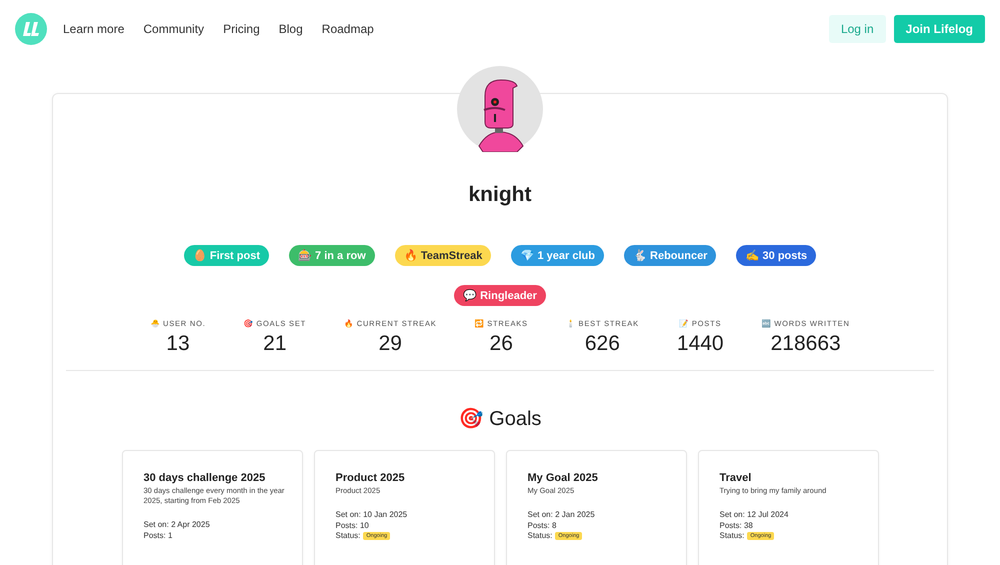 The width and height of the screenshot is (1000, 565). Describe the element at coordinates (700, 344) in the screenshot. I see `stat-value: 1440` at that location.